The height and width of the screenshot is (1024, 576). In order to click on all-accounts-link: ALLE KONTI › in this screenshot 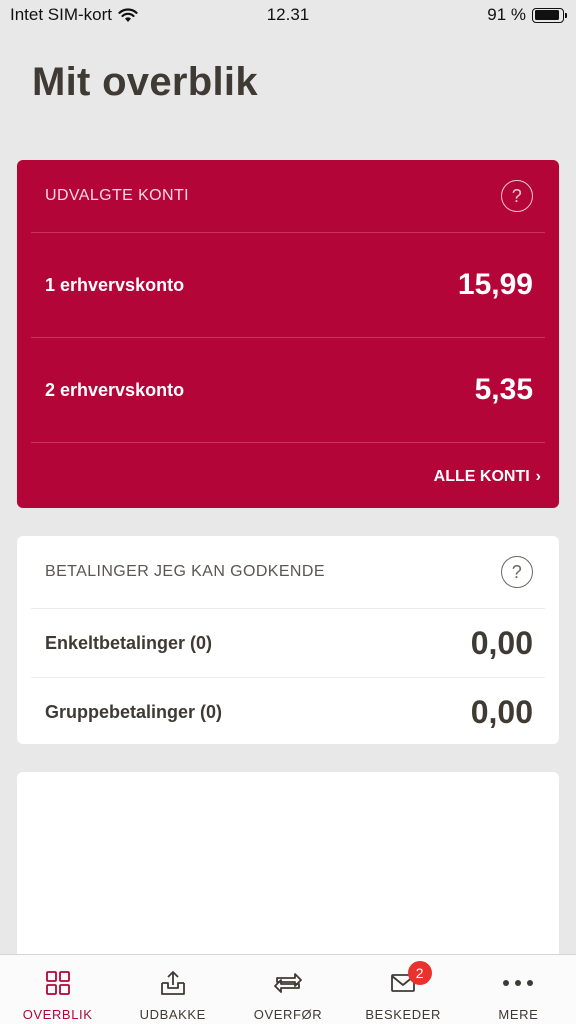, I will do `click(288, 477)`.